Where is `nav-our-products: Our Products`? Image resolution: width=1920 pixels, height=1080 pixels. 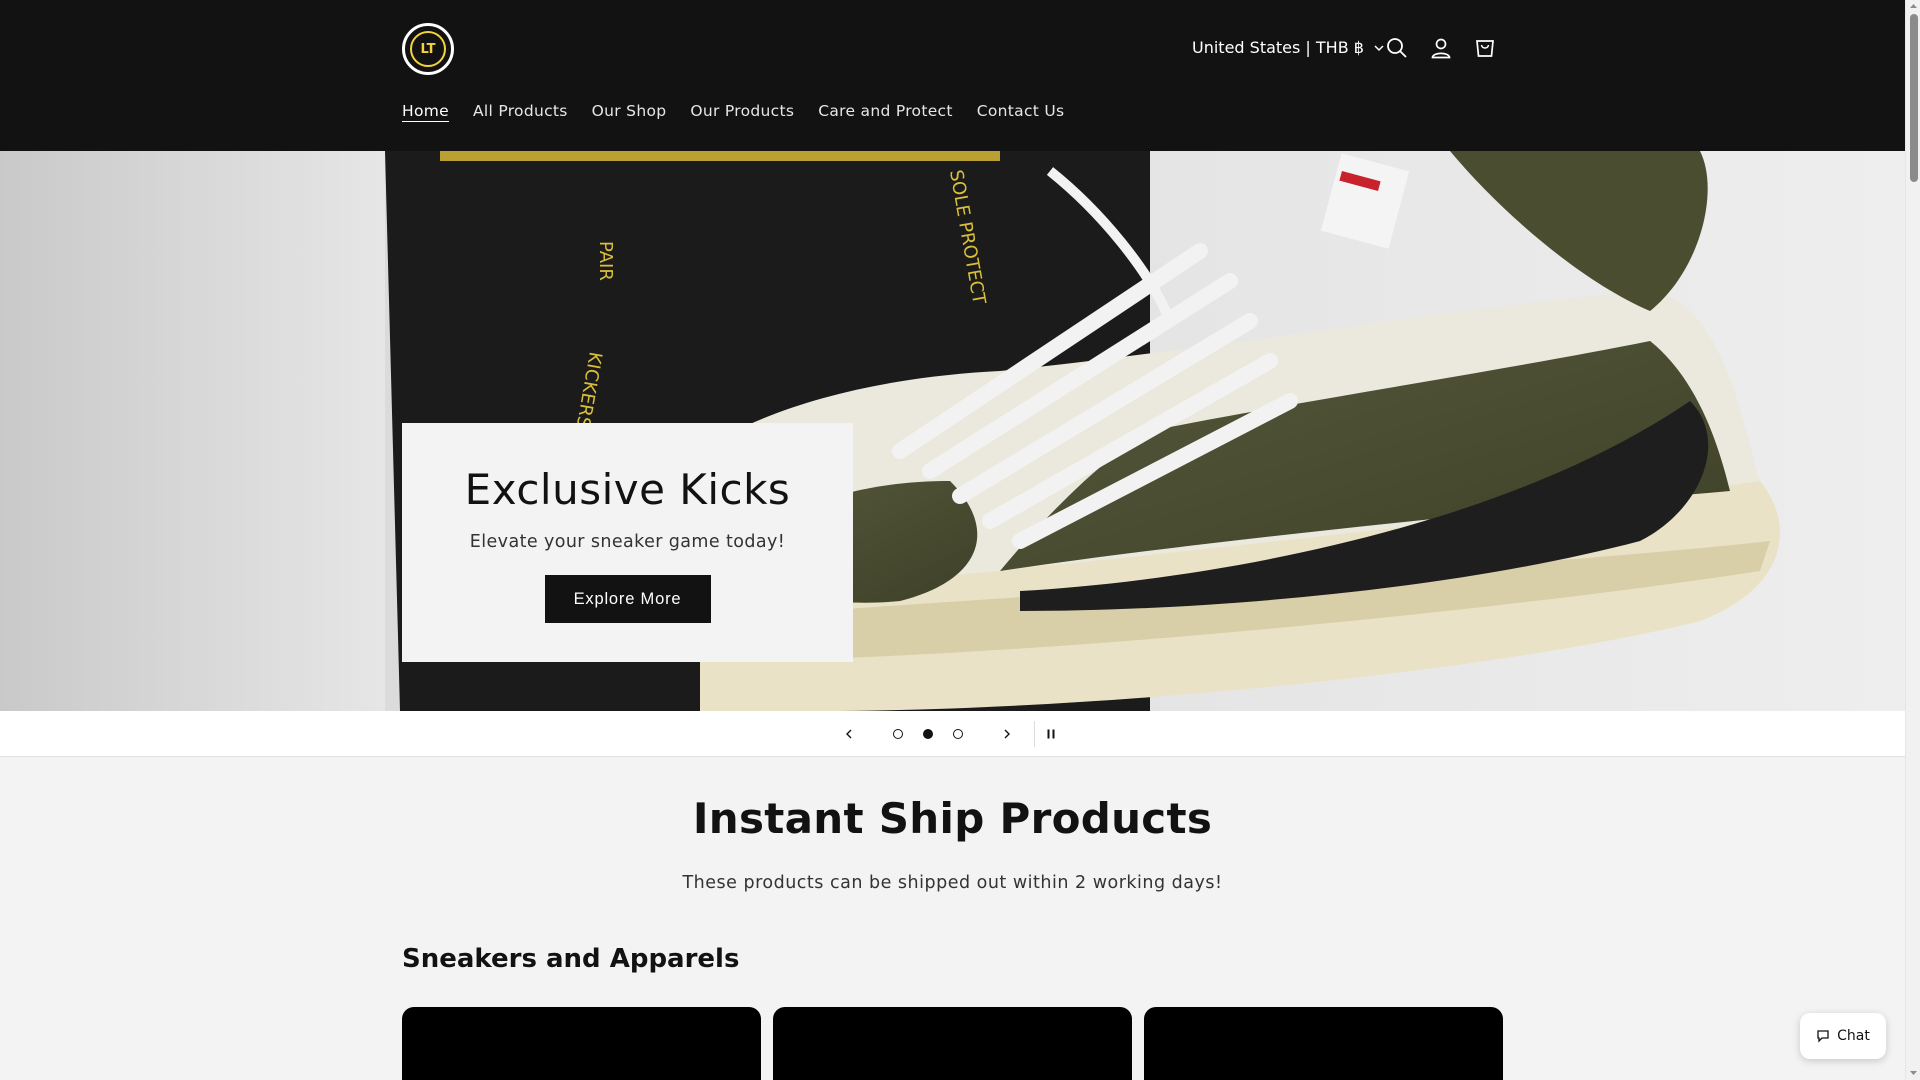 nav-our-products: Our Products is located at coordinates (742, 111).